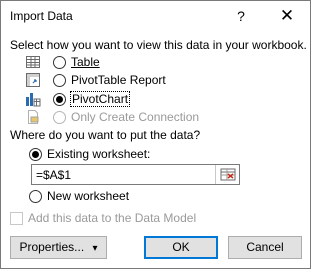  Describe the element at coordinates (54, 175) in the screenshot. I see `range-reference-value: =$A$1` at that location.